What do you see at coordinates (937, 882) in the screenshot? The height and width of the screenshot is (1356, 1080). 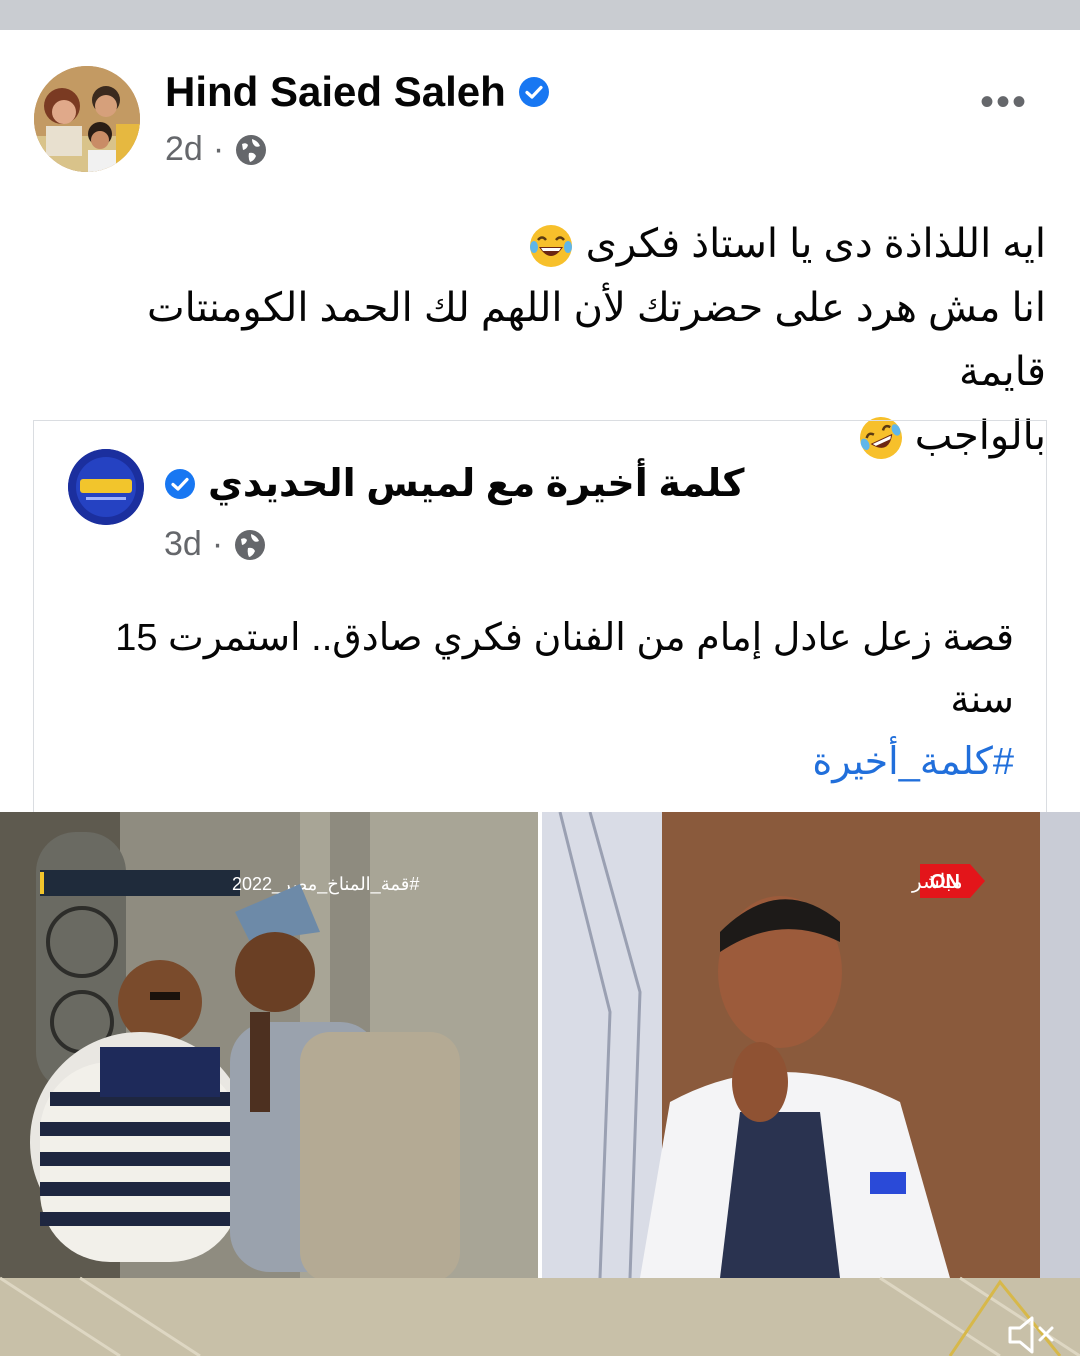 I see `live-label: مباشر` at bounding box center [937, 882].